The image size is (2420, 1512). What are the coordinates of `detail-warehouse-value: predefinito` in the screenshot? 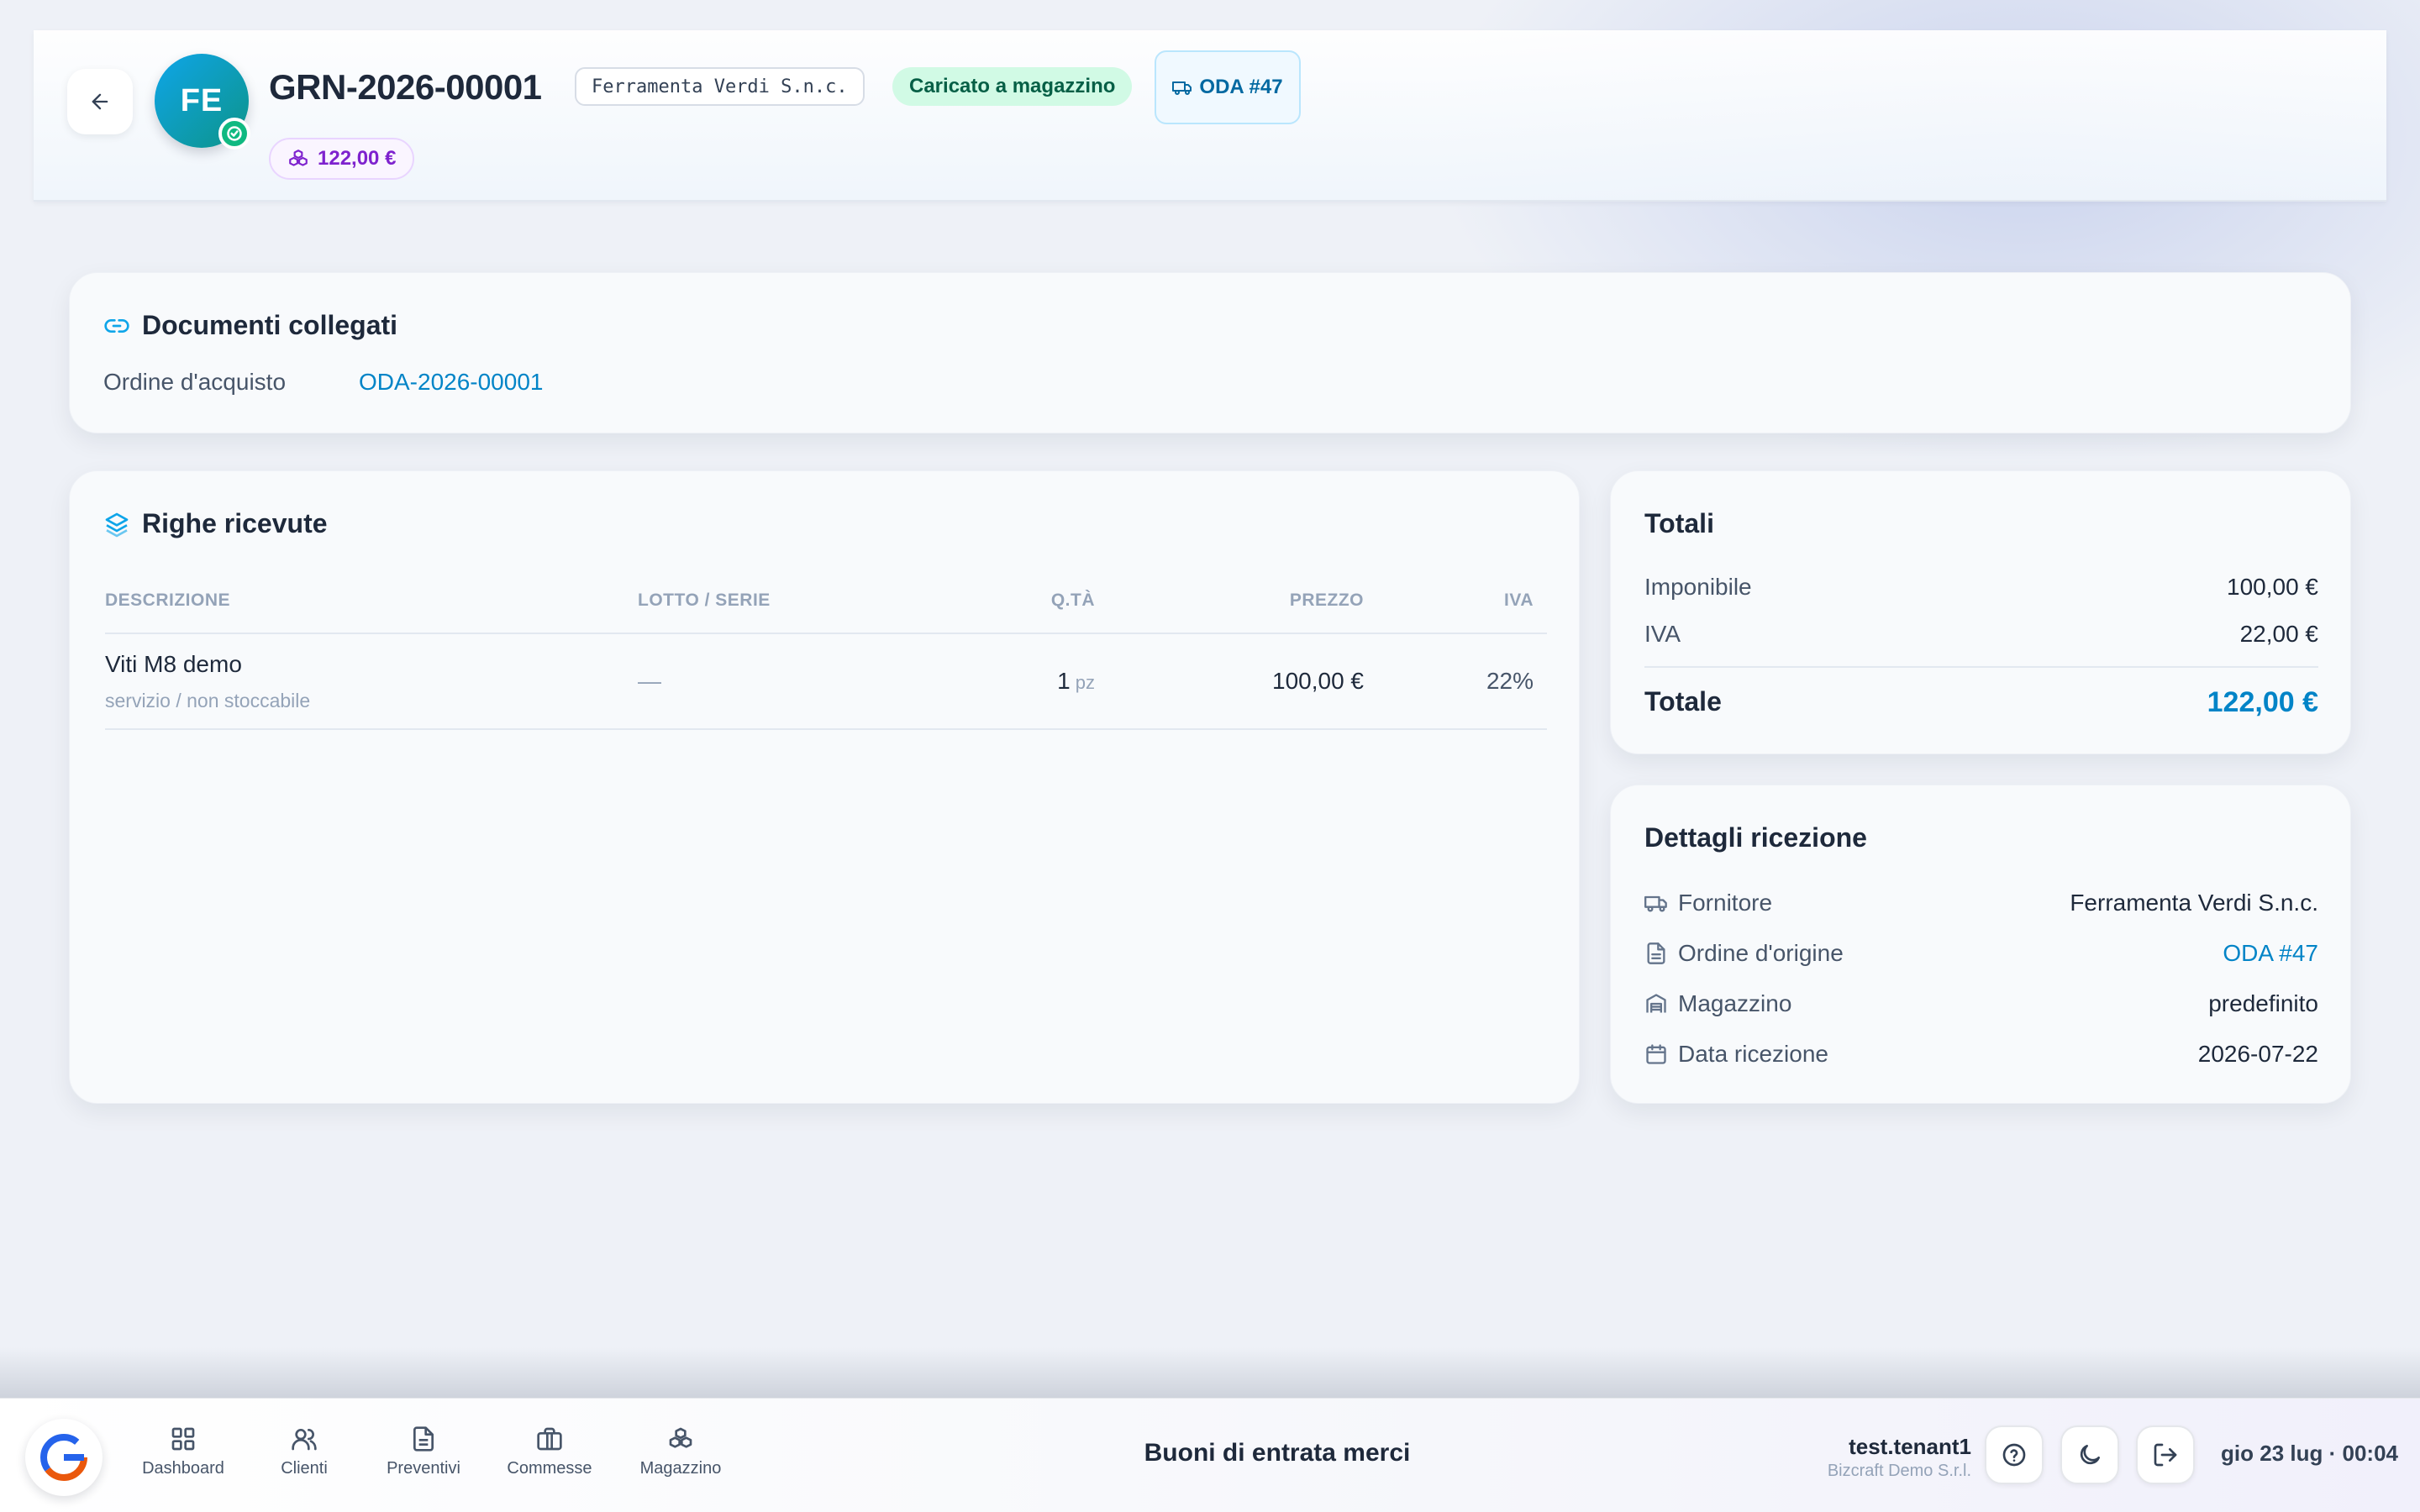 It's located at (2263, 1003).